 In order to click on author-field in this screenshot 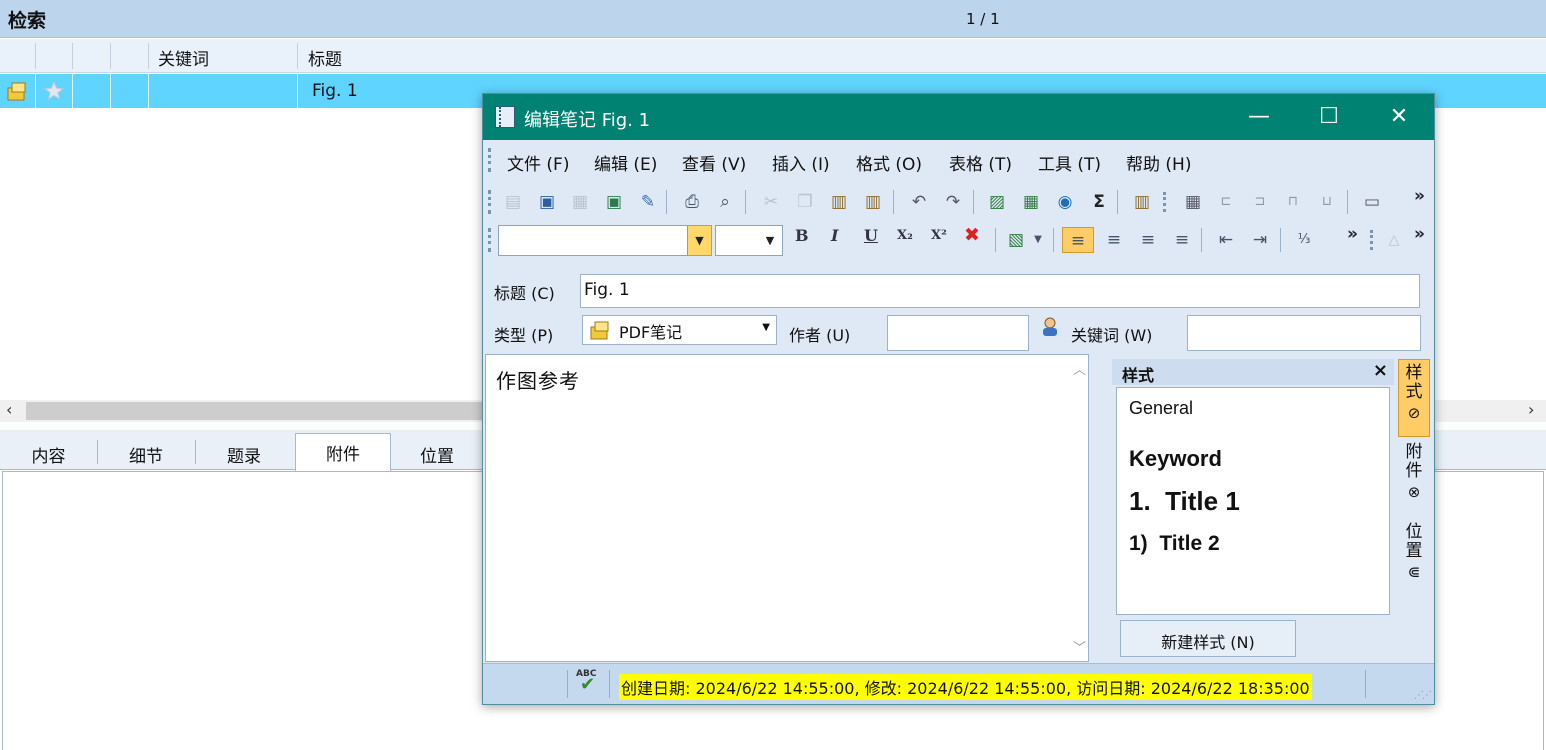, I will do `click(958, 333)`.